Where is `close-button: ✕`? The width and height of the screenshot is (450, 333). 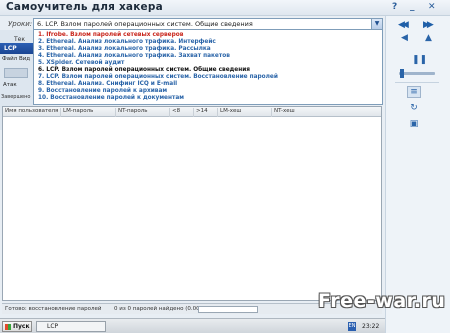 close-button: ✕ is located at coordinates (432, 7).